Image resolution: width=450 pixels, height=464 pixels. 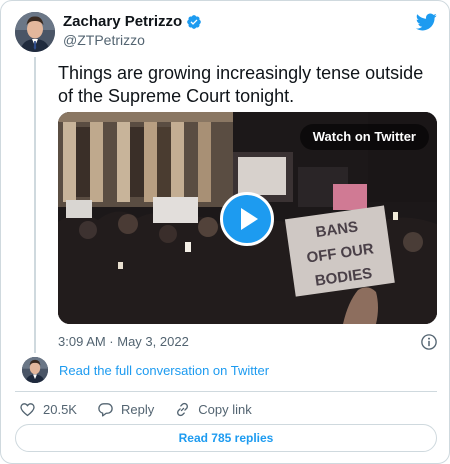 What do you see at coordinates (226, 438) in the screenshot?
I see `read-replies-button: Read 785 replies` at bounding box center [226, 438].